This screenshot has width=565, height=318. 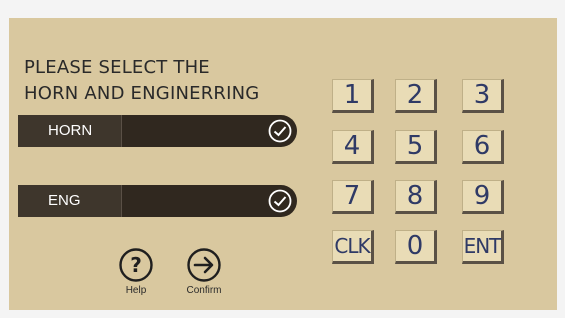 What do you see at coordinates (353, 147) in the screenshot?
I see `key-4: 4` at bounding box center [353, 147].